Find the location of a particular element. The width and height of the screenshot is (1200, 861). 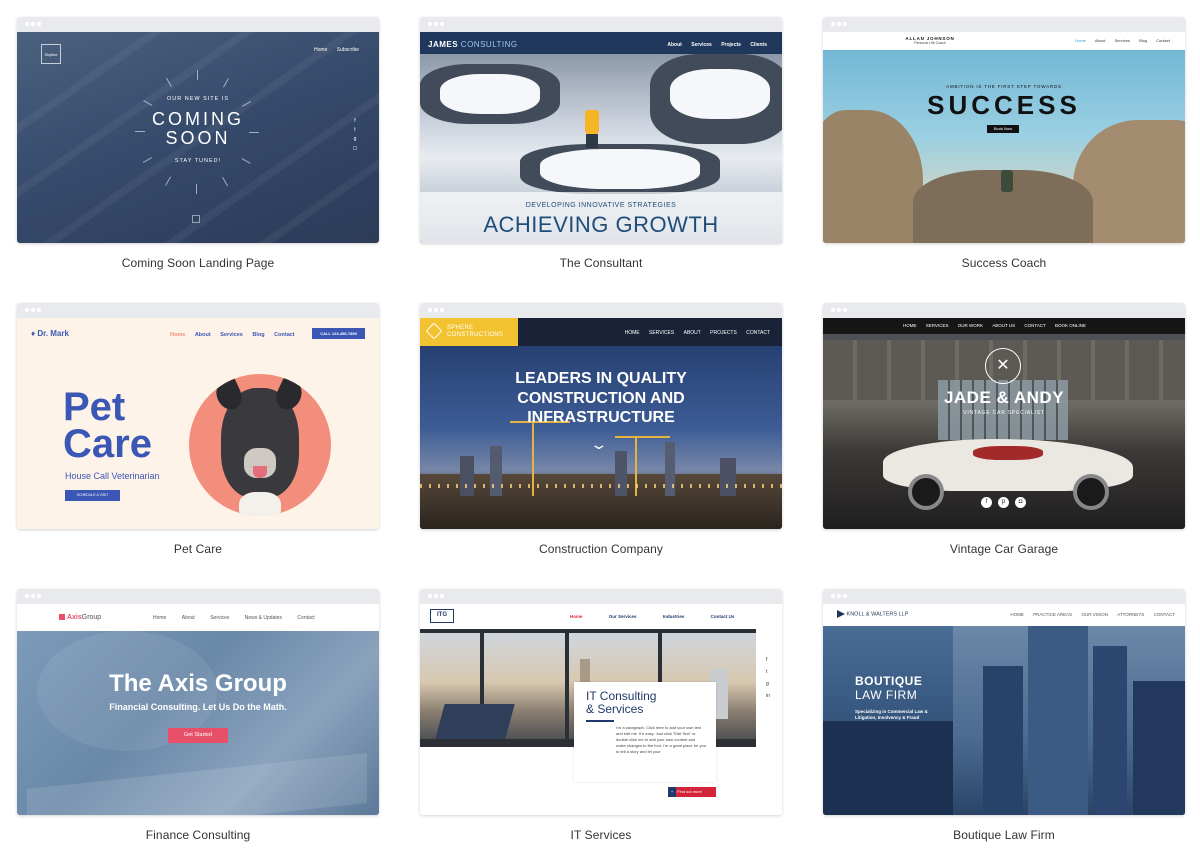

nav-about: ABOUT is located at coordinates (692, 333).